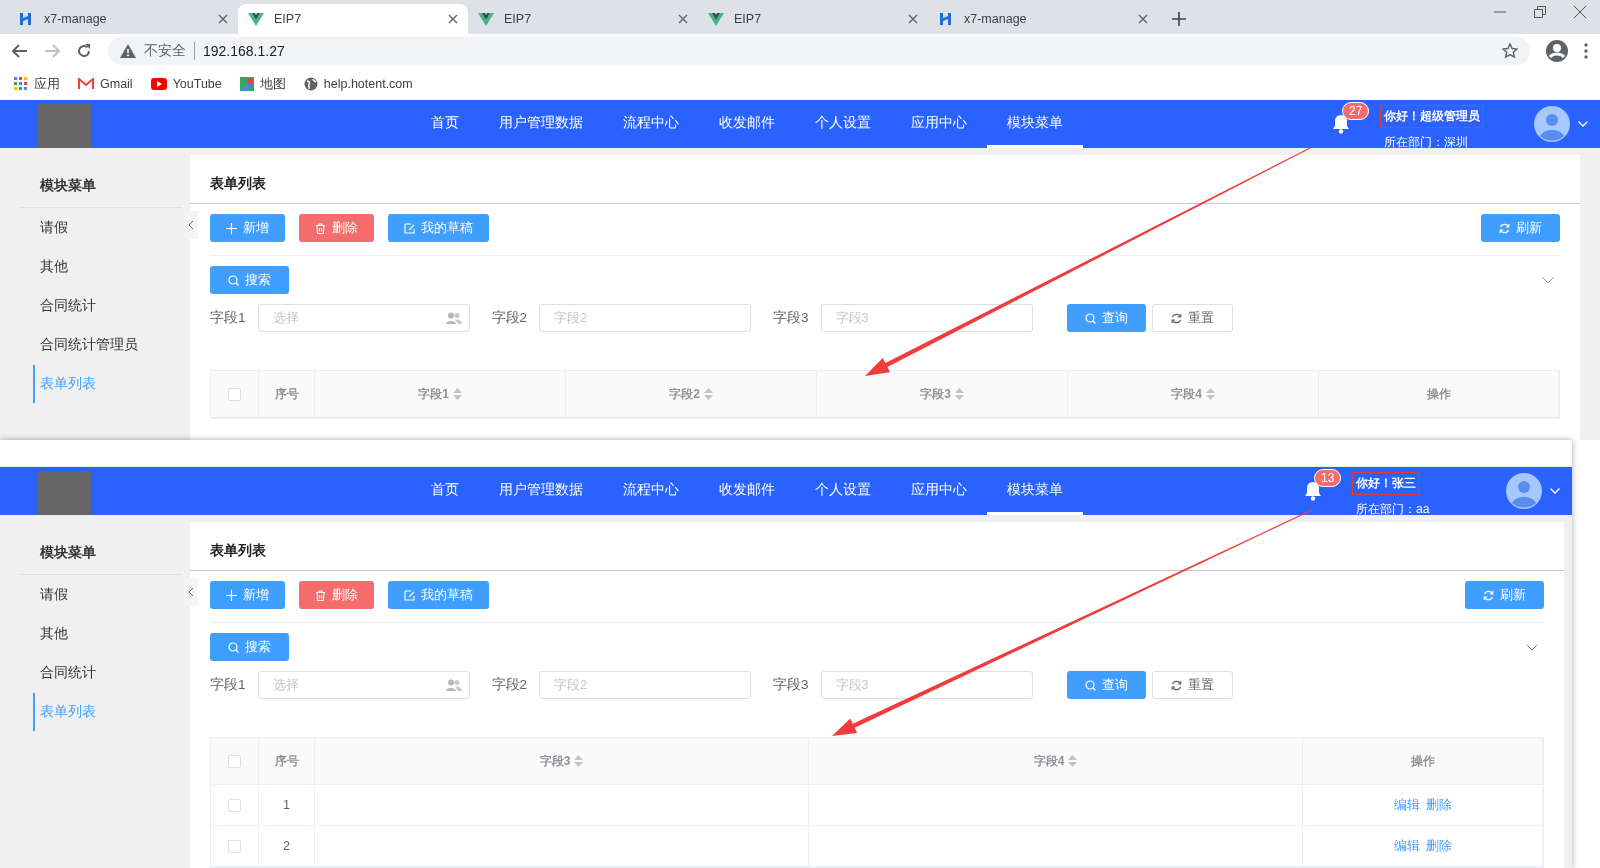  I want to click on profile-icon, so click(1557, 51).